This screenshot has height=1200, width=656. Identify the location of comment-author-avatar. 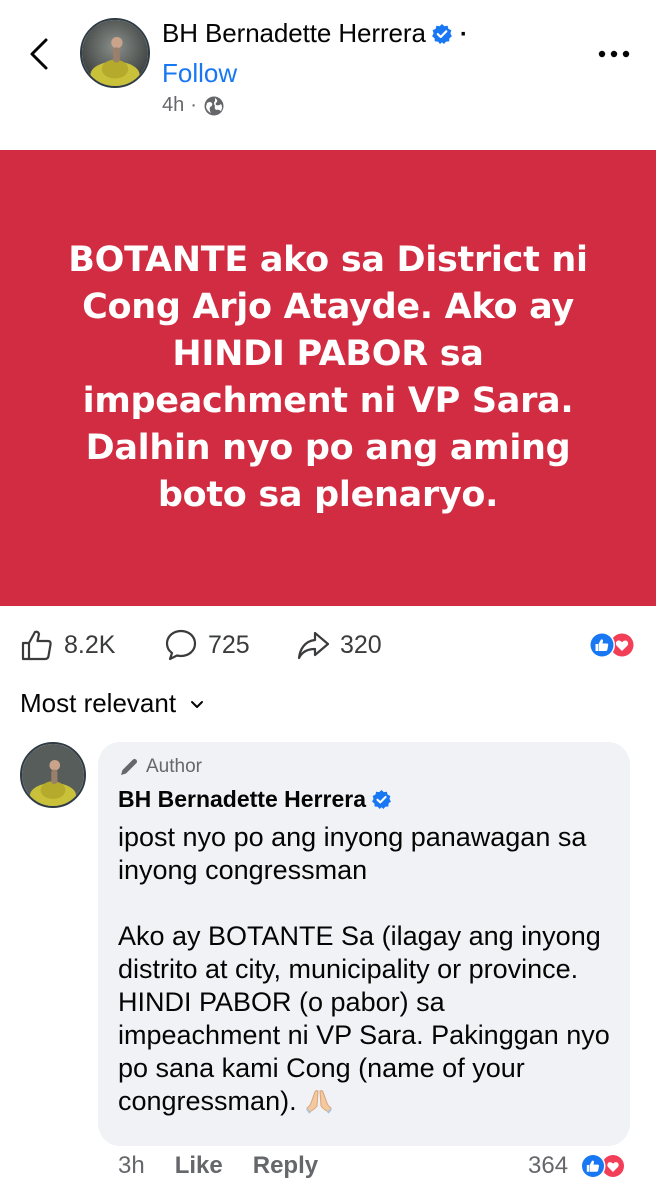
(53, 775).